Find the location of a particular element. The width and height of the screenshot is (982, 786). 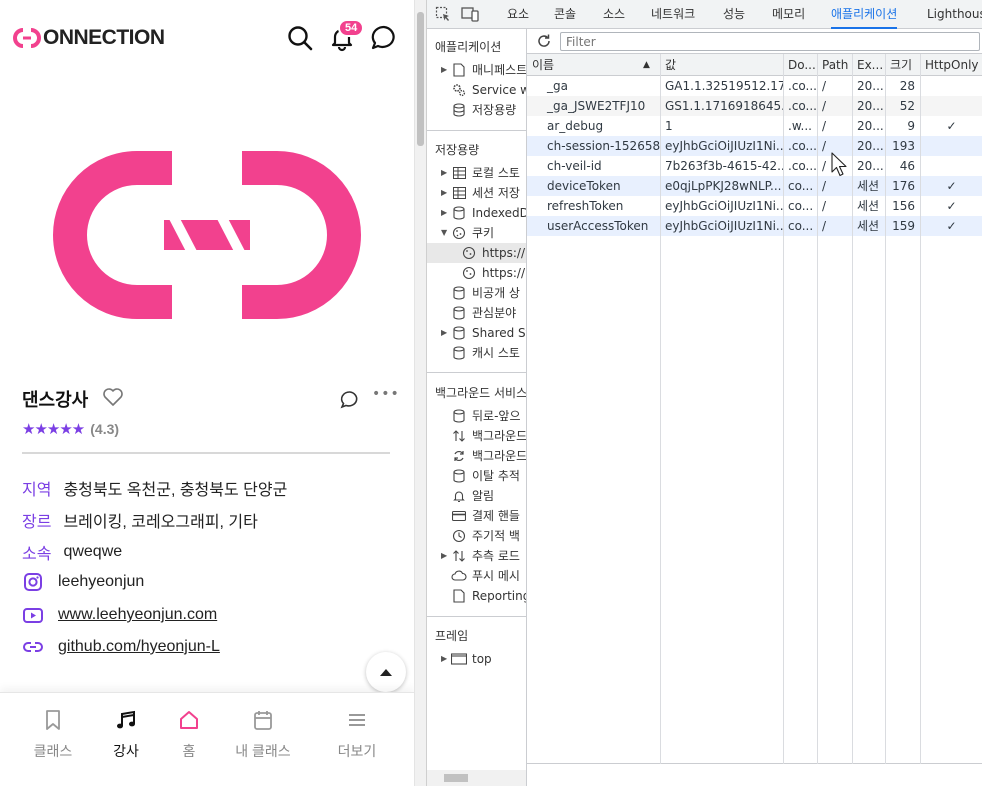

github-row: github.com/hyeonjun-L is located at coordinates (121, 647).